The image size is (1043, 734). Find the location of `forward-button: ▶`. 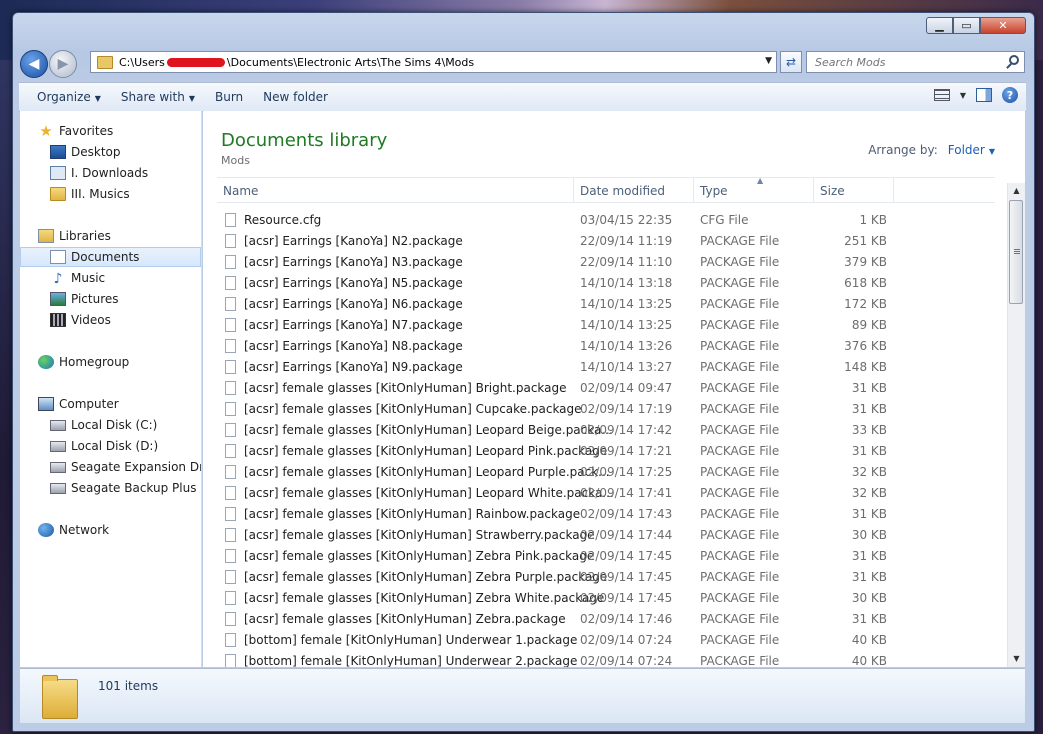

forward-button: ▶ is located at coordinates (63, 64).